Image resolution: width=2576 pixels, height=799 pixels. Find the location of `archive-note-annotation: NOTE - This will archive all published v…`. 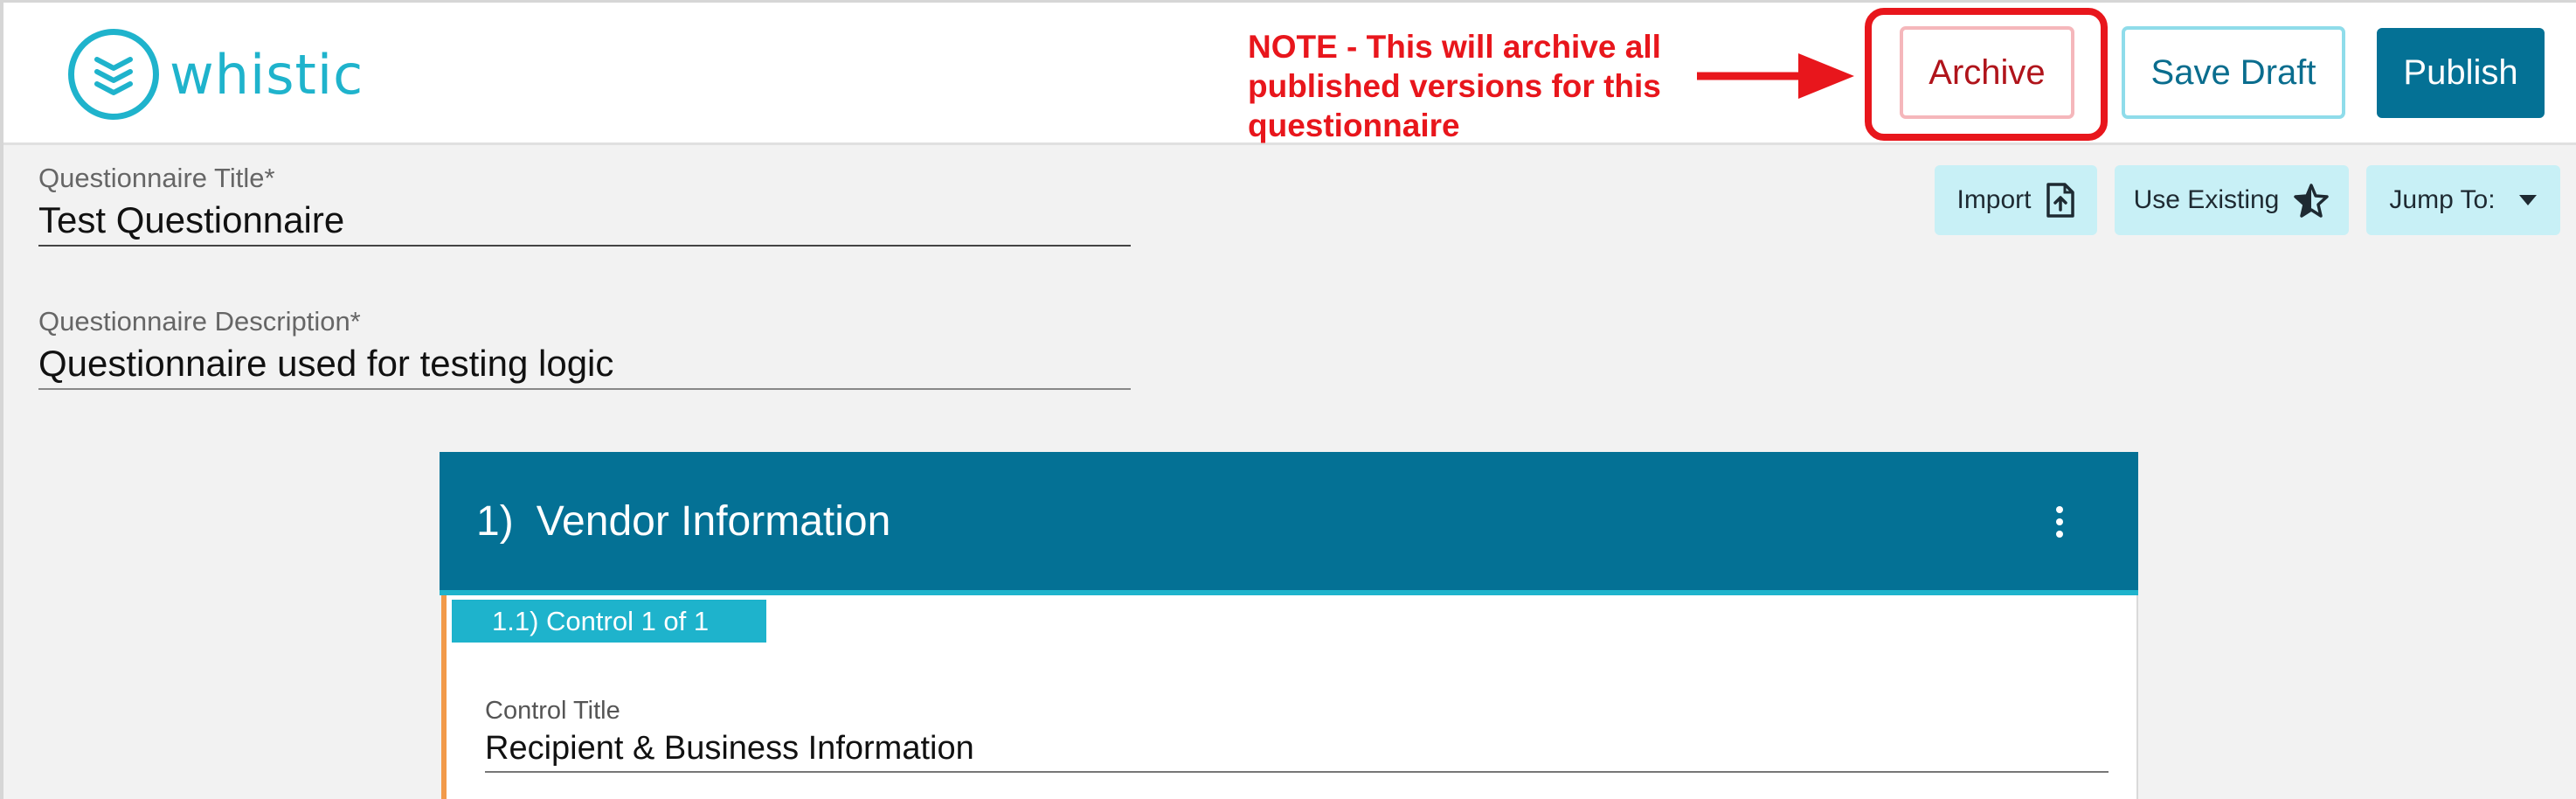

archive-note-annotation: NOTE - This will archive all published v… is located at coordinates (1454, 86).